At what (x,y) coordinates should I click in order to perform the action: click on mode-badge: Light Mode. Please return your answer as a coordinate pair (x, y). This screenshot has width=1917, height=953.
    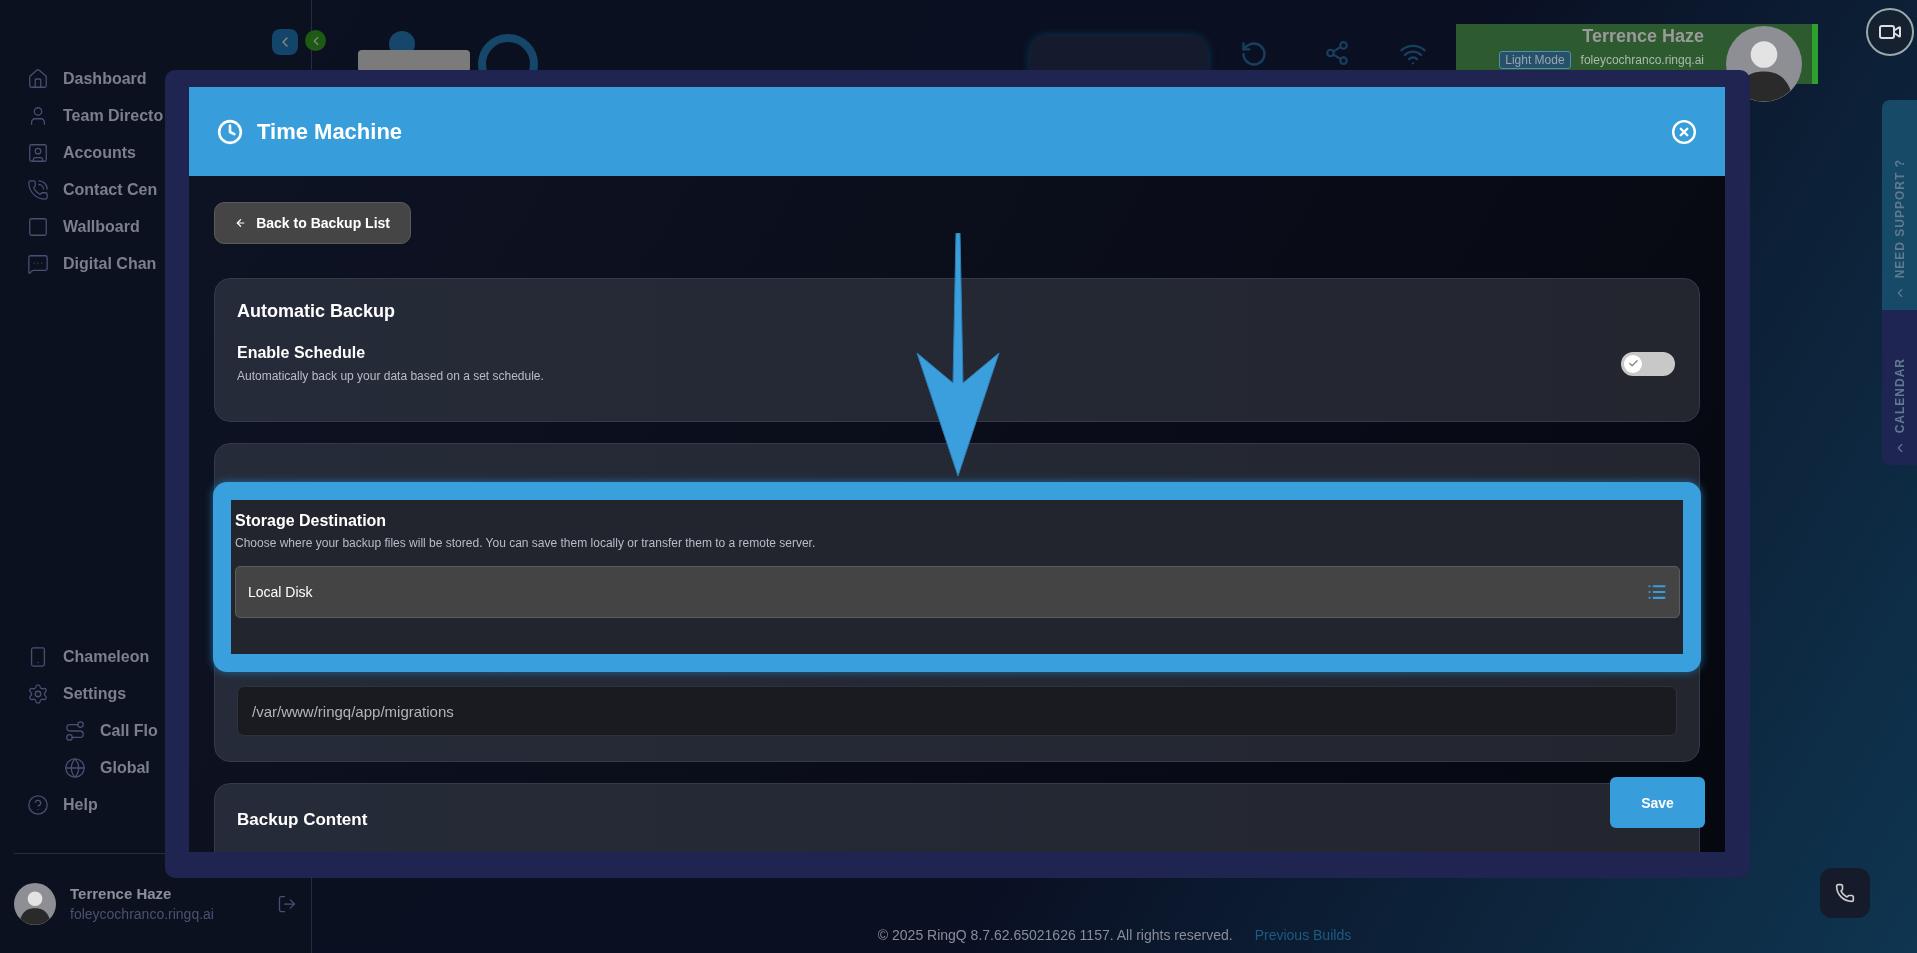
    Looking at the image, I should click on (1535, 60).